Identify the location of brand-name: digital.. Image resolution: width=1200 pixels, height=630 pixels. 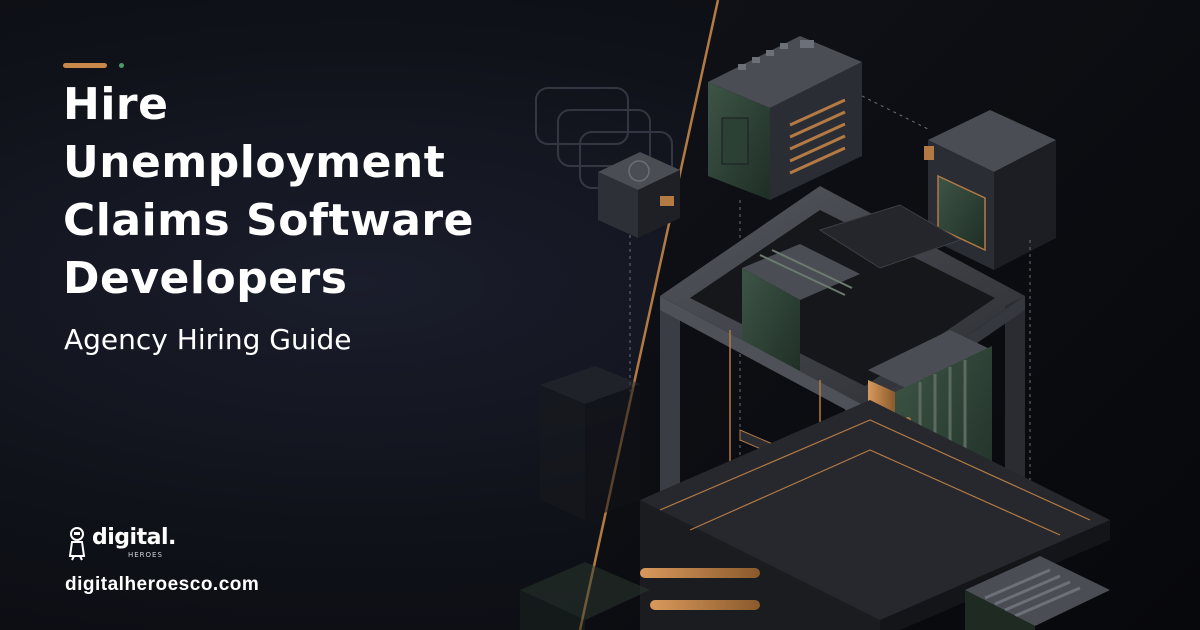
(134, 537).